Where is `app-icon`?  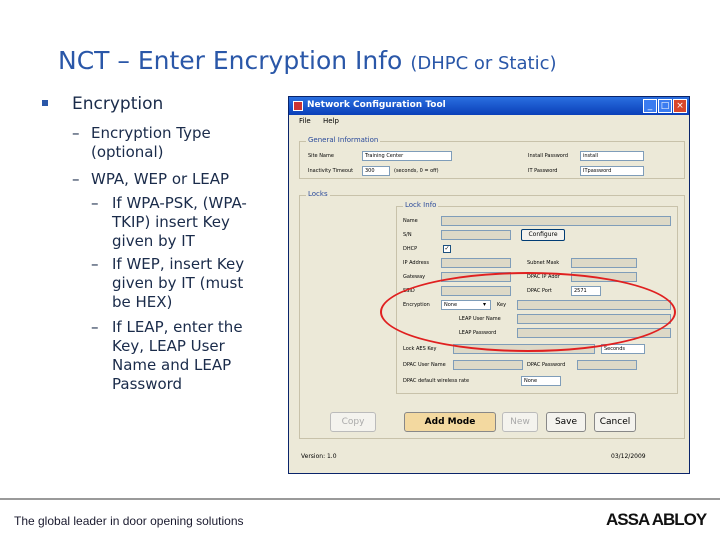
app-icon is located at coordinates (298, 106).